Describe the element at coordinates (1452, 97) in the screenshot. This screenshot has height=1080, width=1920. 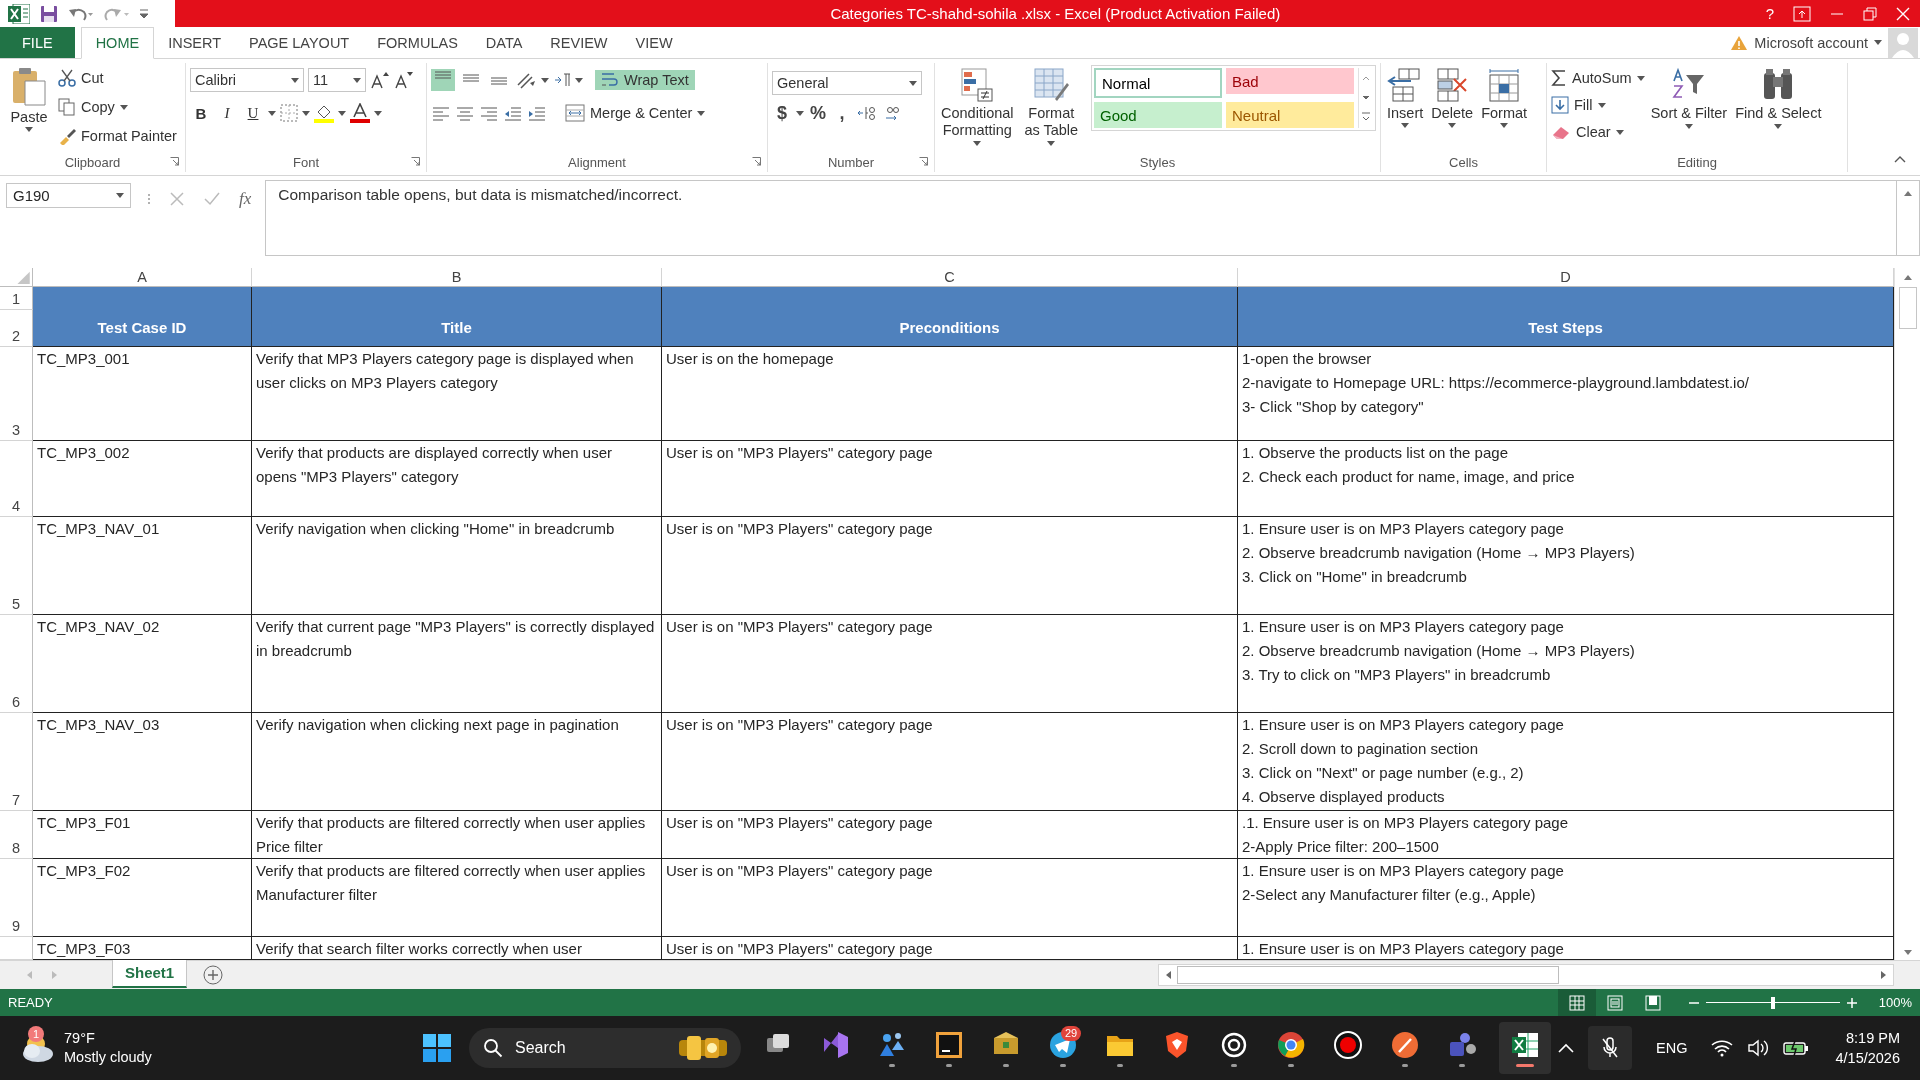
I see `delete-button: Delete` at that location.